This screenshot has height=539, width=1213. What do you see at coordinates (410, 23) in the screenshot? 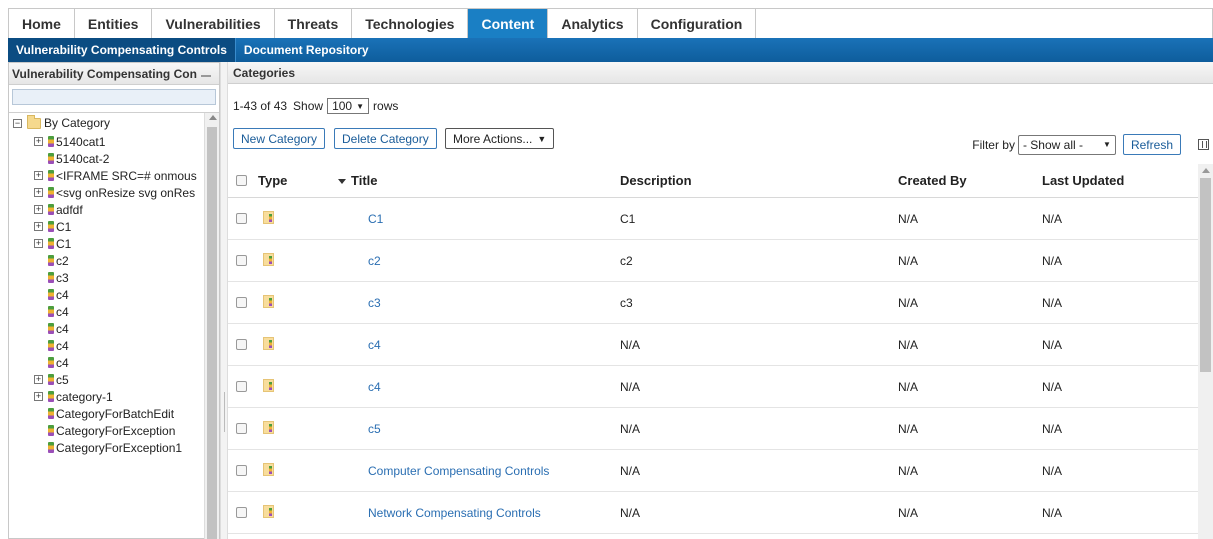
I see `tab-technologies: Technologies` at bounding box center [410, 23].